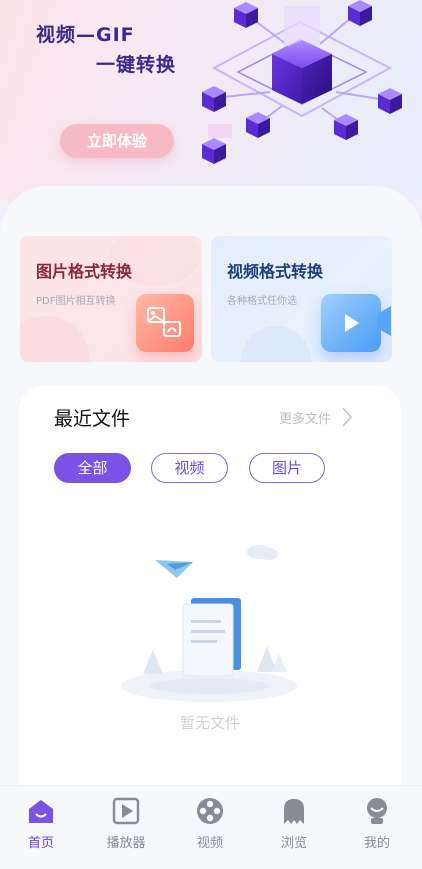 Image resolution: width=422 pixels, height=869 pixels. Describe the element at coordinates (126, 843) in the screenshot. I see `tab-label: 播放器` at that location.